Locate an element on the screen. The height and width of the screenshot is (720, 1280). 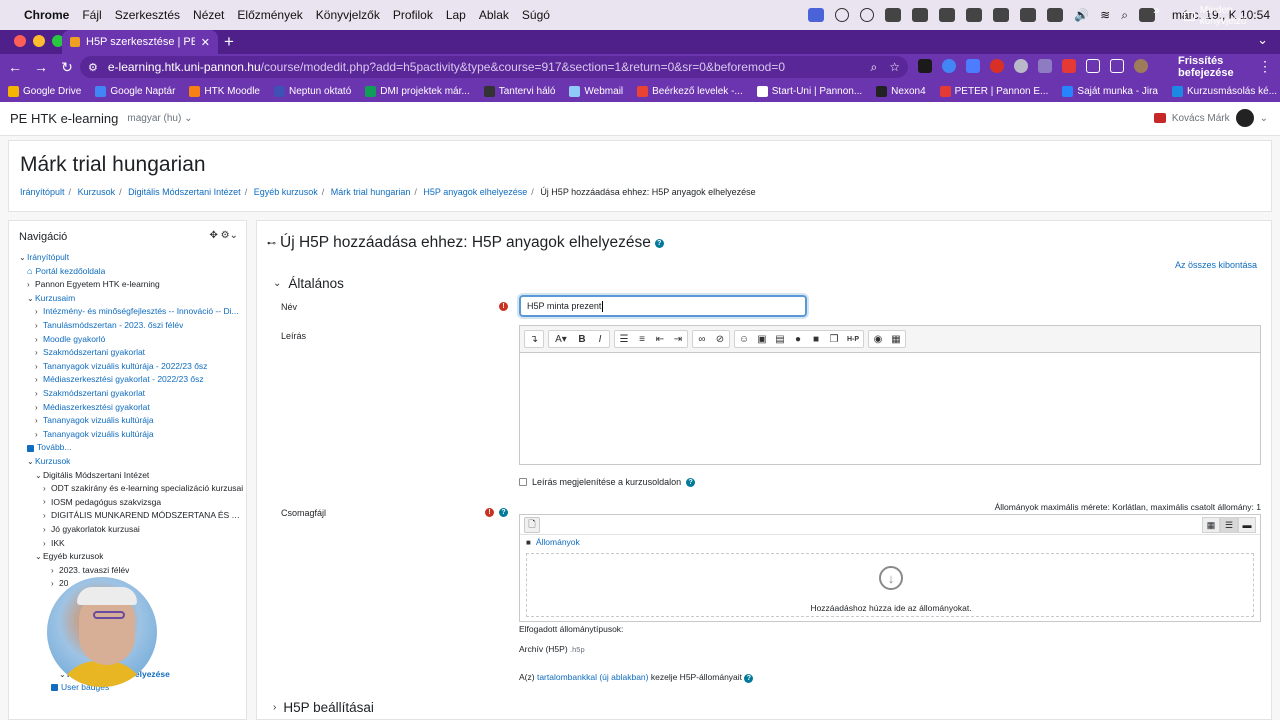
record-audio-icon: ● is located at coordinates (798, 339).